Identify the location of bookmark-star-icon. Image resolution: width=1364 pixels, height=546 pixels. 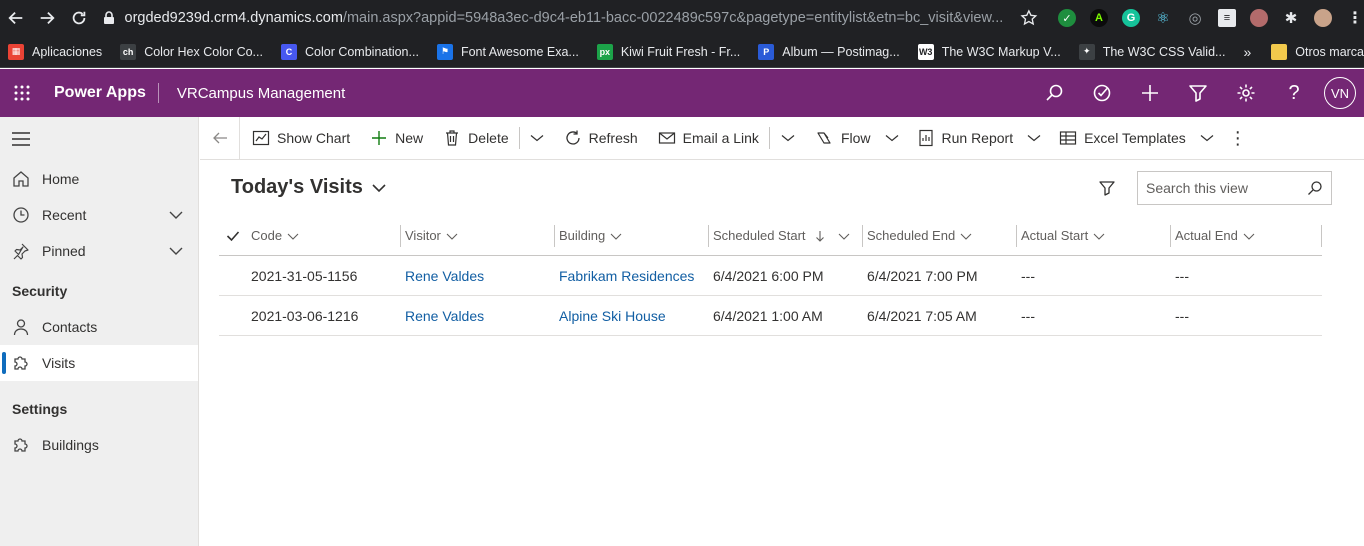
(1029, 18).